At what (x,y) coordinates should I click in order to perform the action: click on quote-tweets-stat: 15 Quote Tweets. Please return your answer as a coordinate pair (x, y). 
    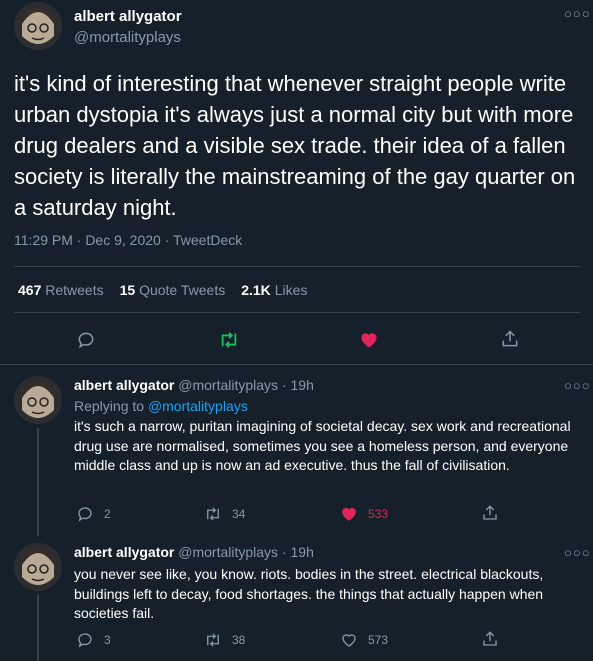
    Looking at the image, I should click on (173, 290).